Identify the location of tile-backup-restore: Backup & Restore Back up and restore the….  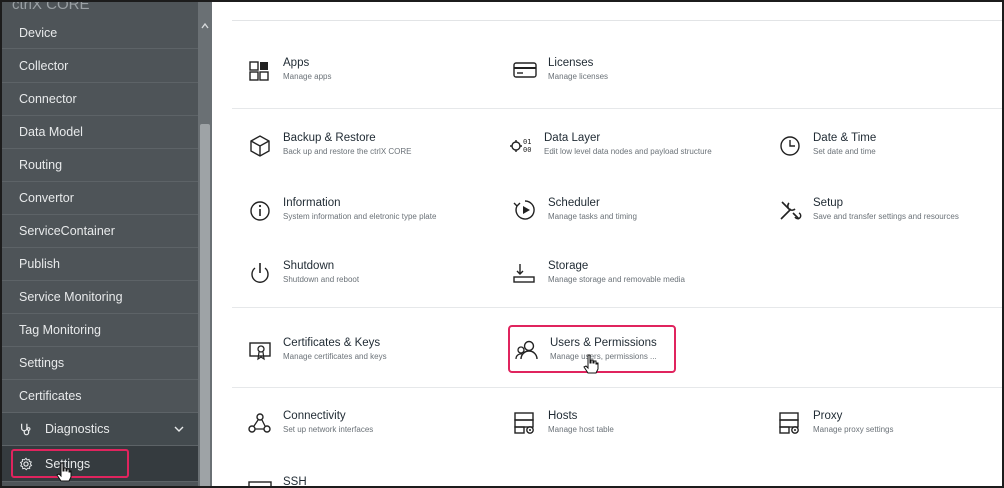
(329, 145).